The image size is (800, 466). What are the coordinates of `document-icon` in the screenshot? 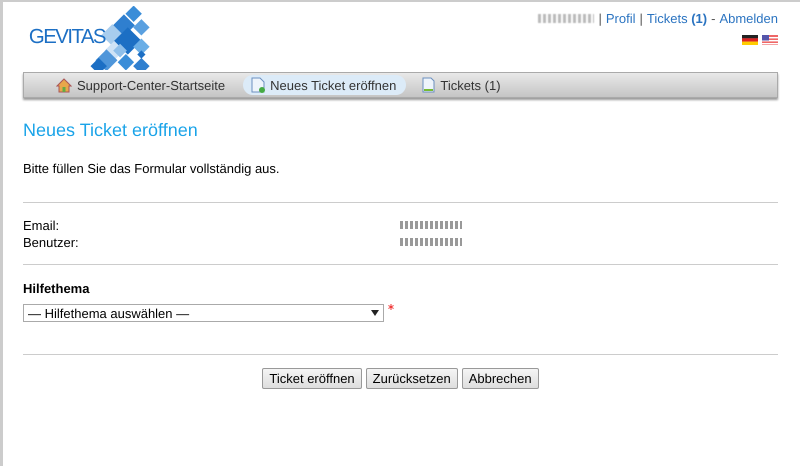 It's located at (429, 85).